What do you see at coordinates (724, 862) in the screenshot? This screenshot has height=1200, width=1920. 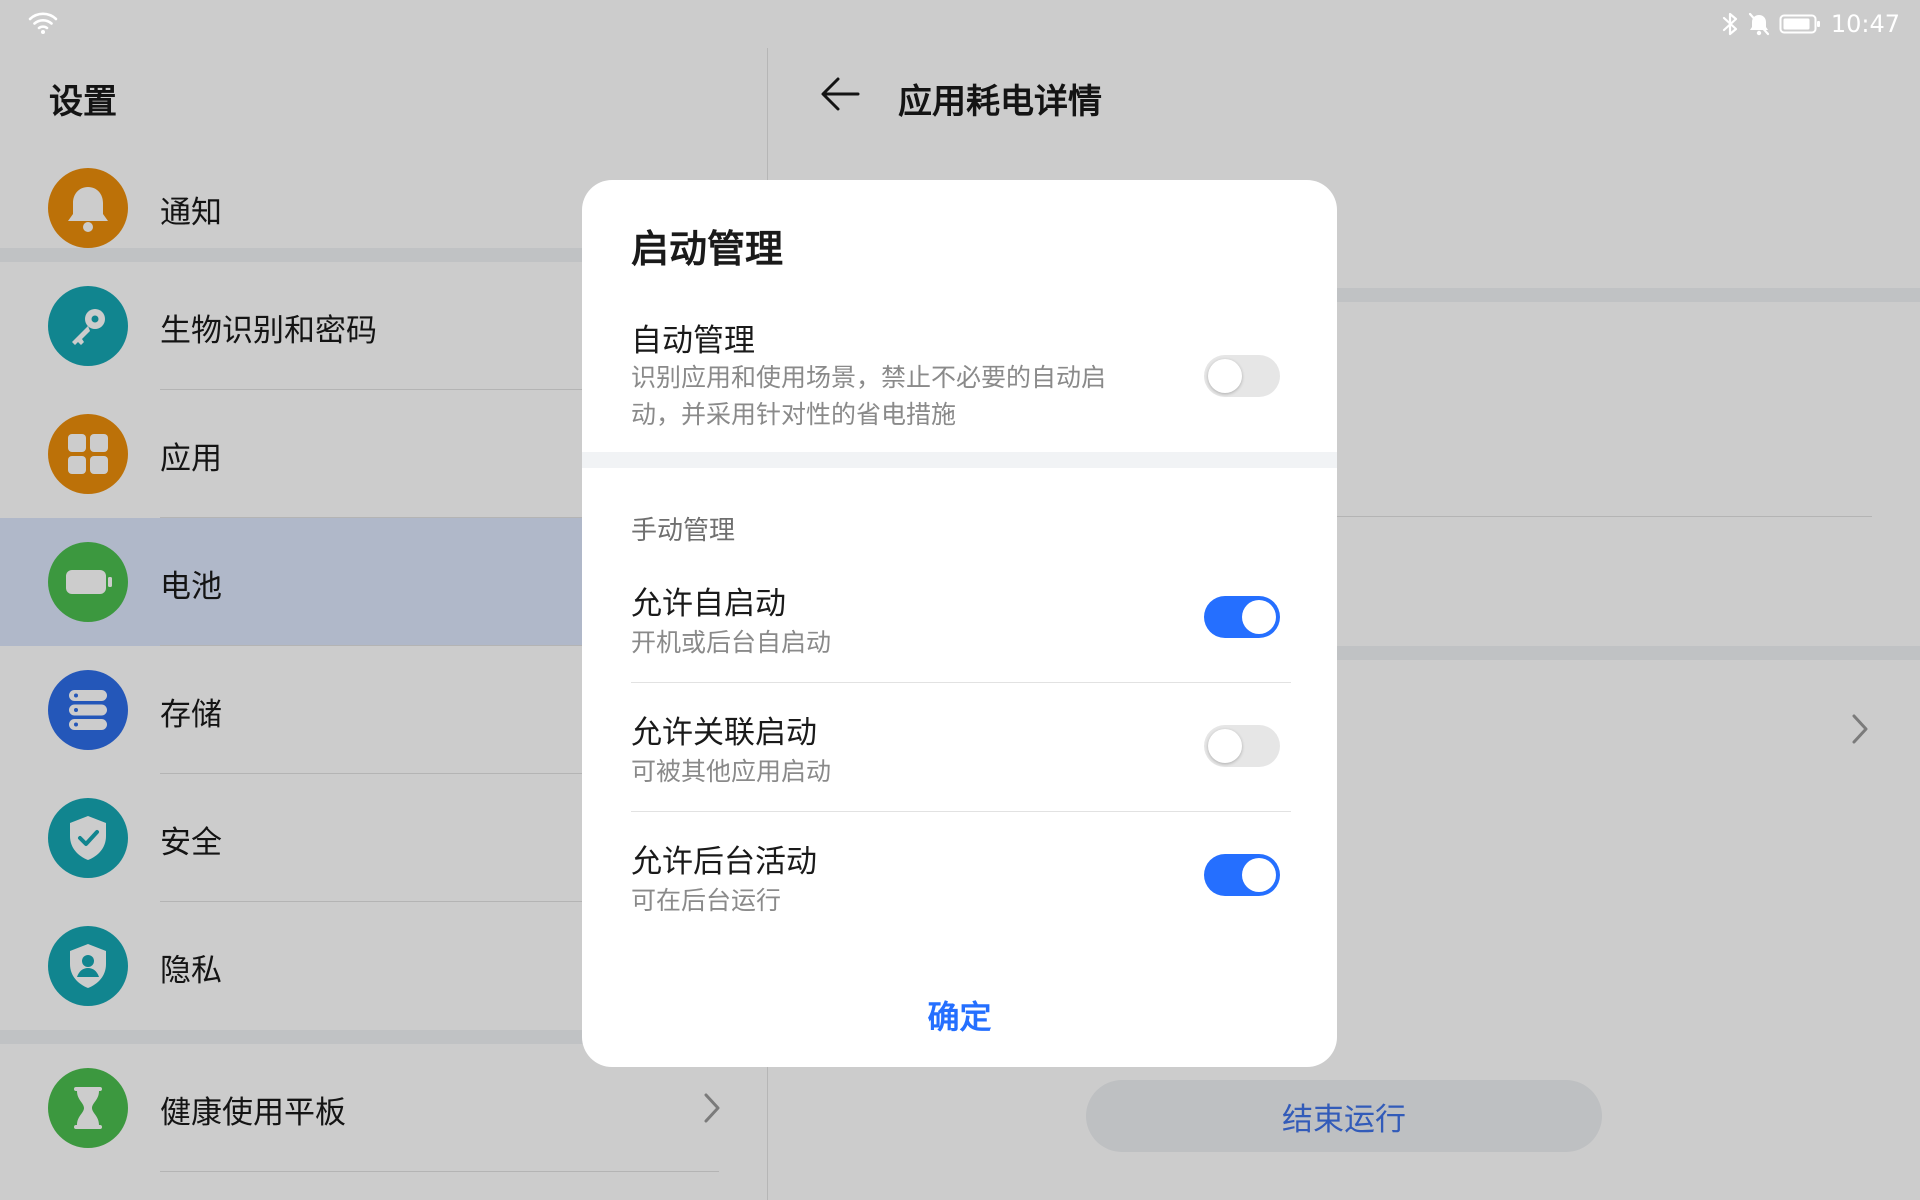 I see `allow-background-activity-title: 允许后台活动` at bounding box center [724, 862].